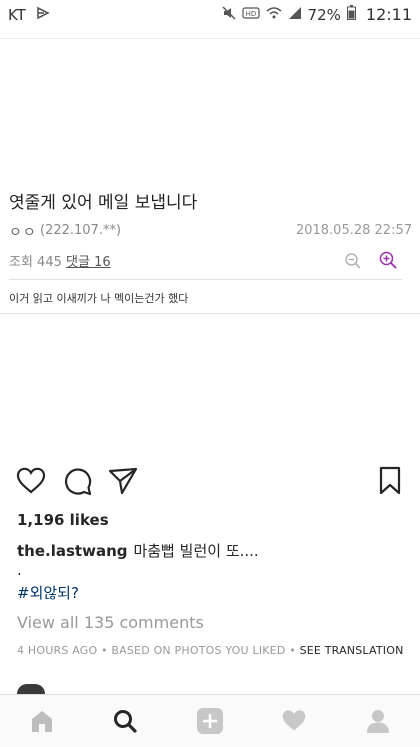 This screenshot has width=420, height=747. What do you see at coordinates (294, 721) in the screenshot?
I see `heart-icon` at bounding box center [294, 721].